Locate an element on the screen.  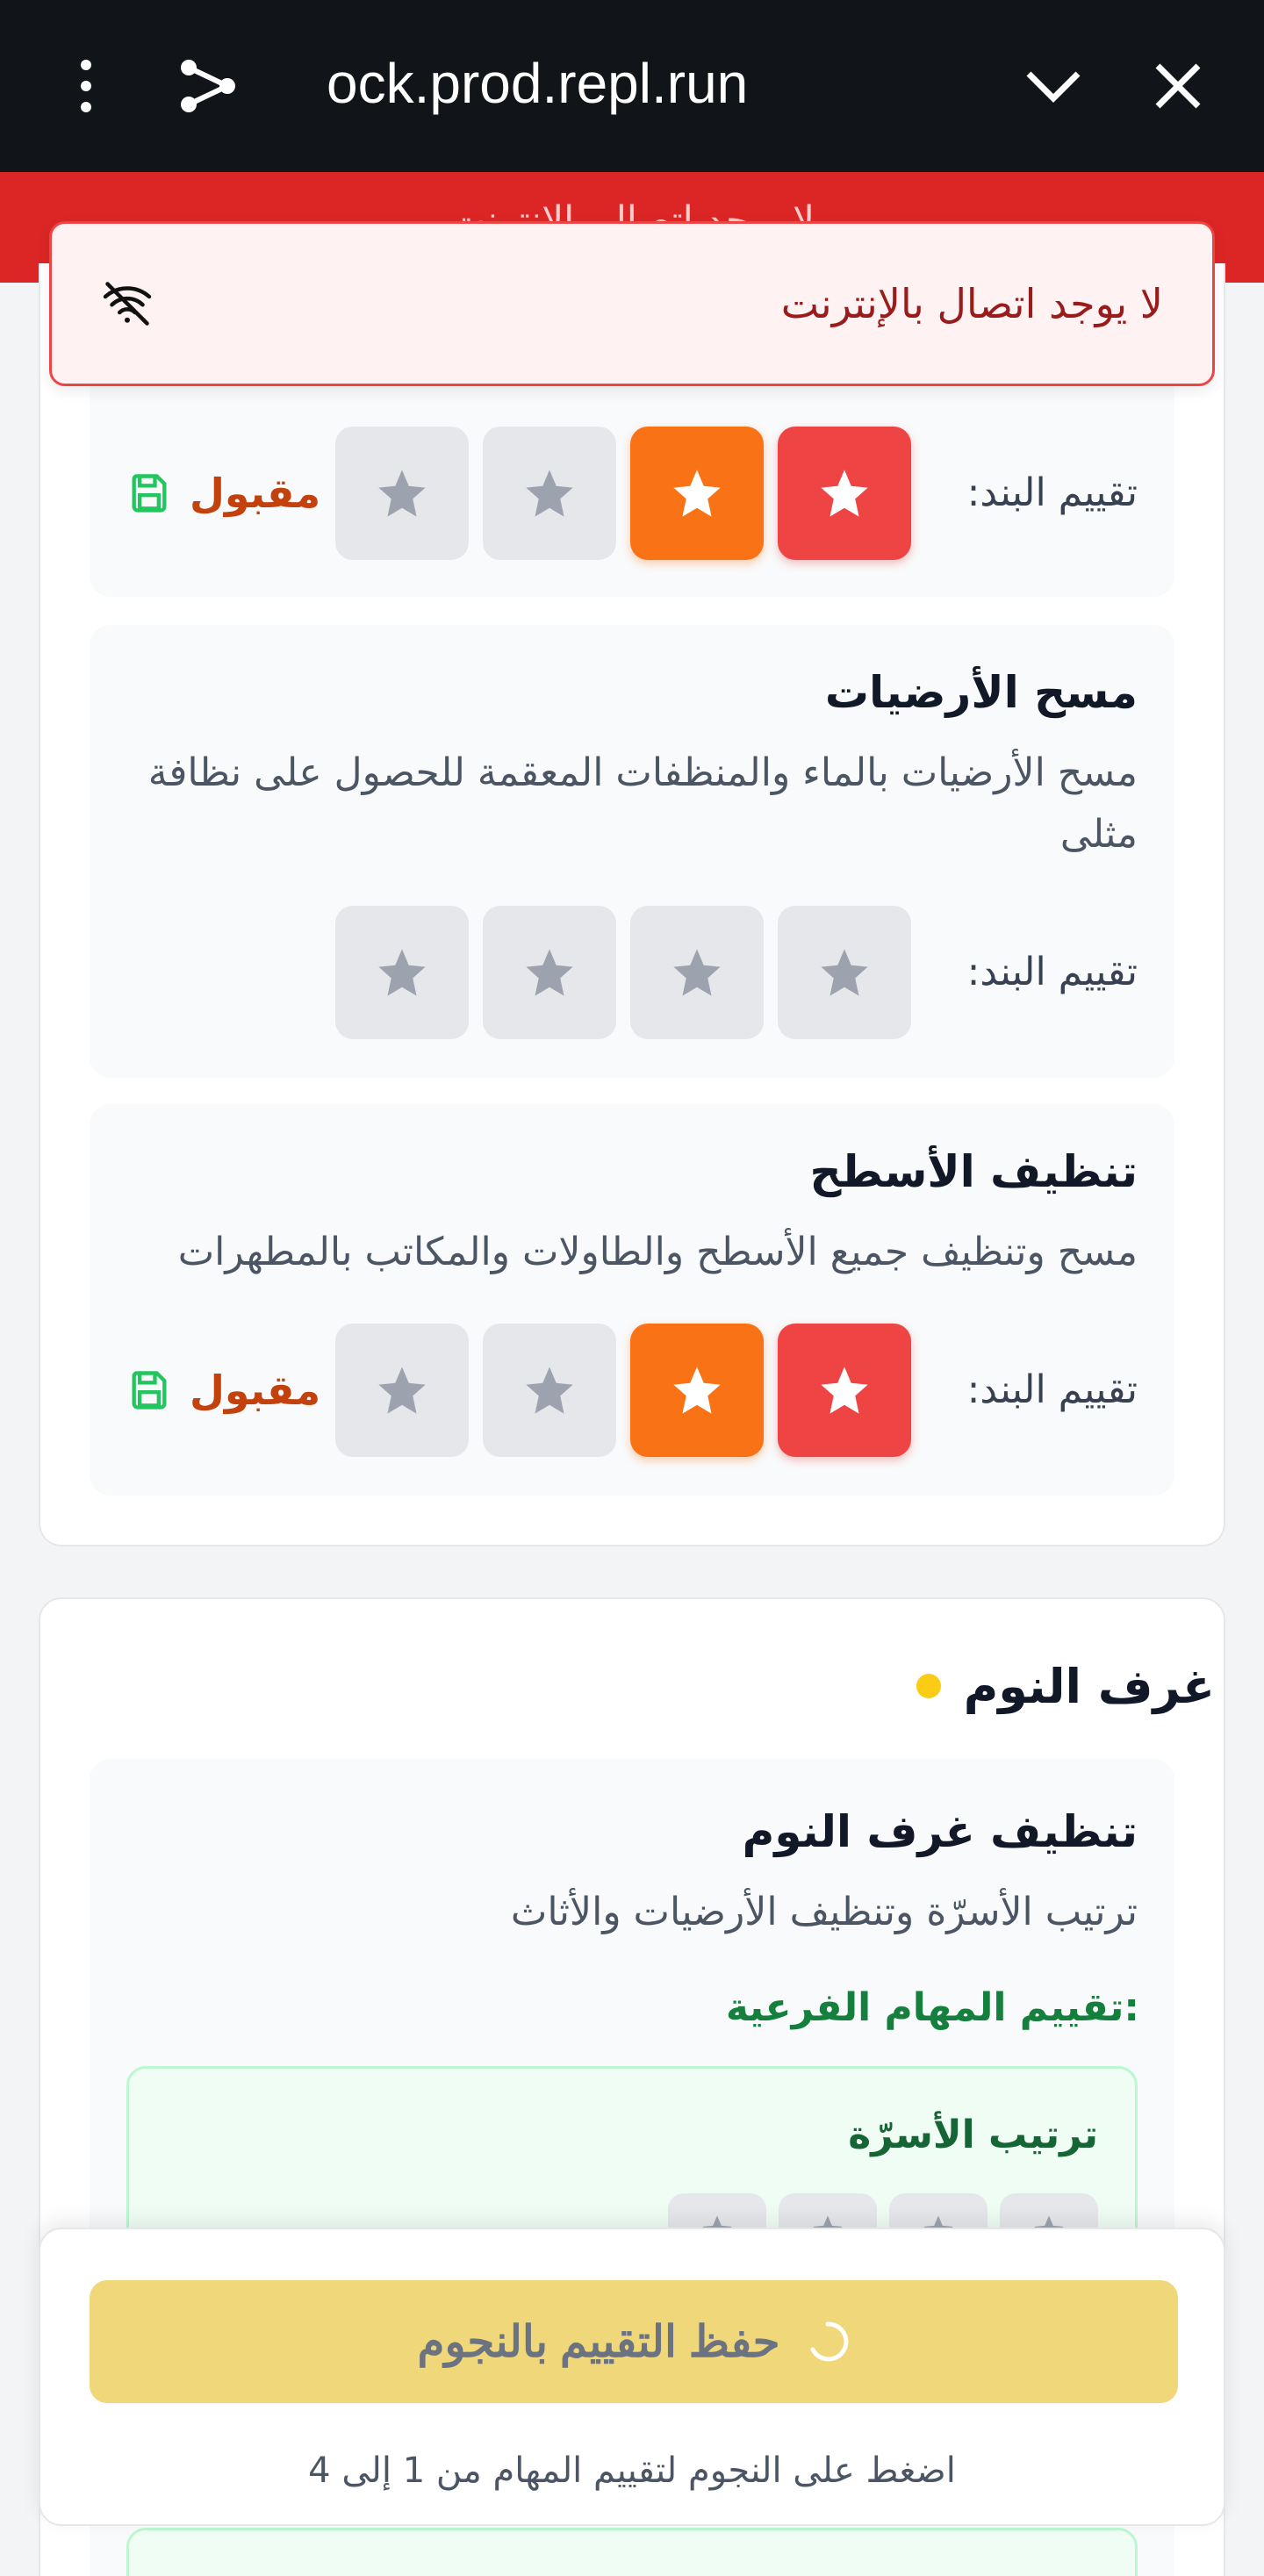
subtasks-heading: تقييم المهام الفرعية: is located at coordinates (932, 2007).